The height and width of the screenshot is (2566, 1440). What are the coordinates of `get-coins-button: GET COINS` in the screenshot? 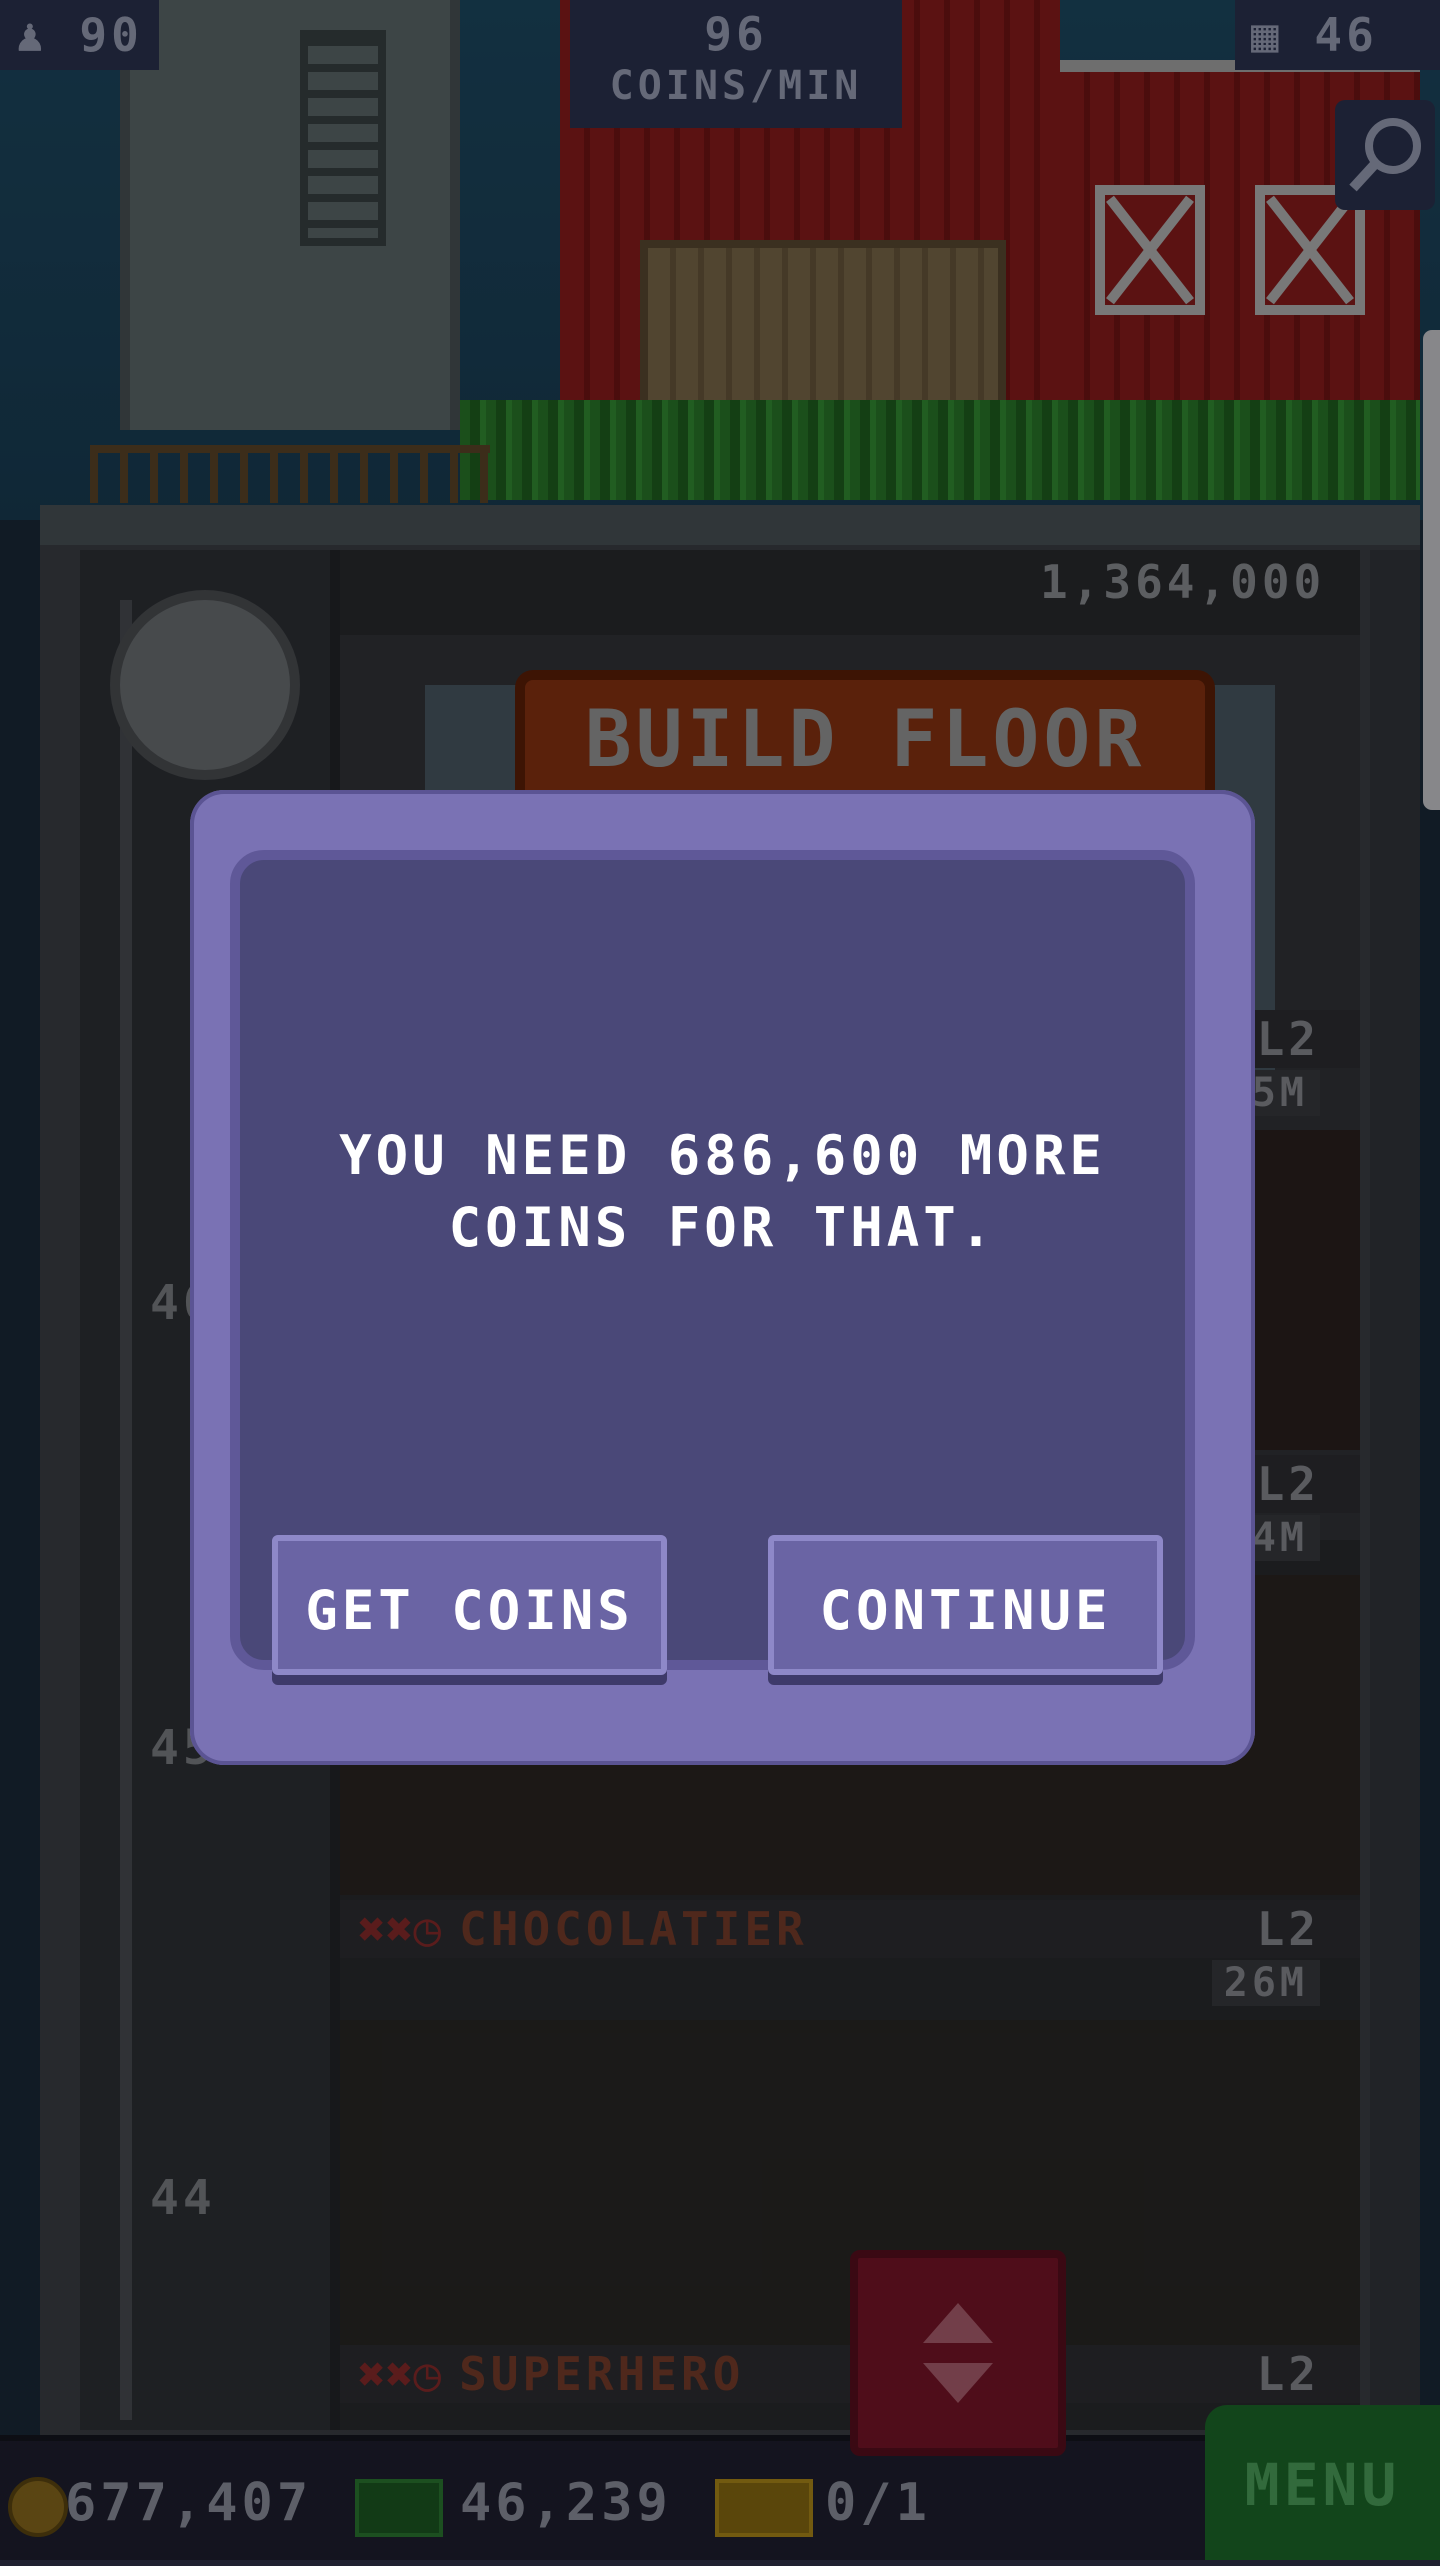 It's located at (469, 1605).